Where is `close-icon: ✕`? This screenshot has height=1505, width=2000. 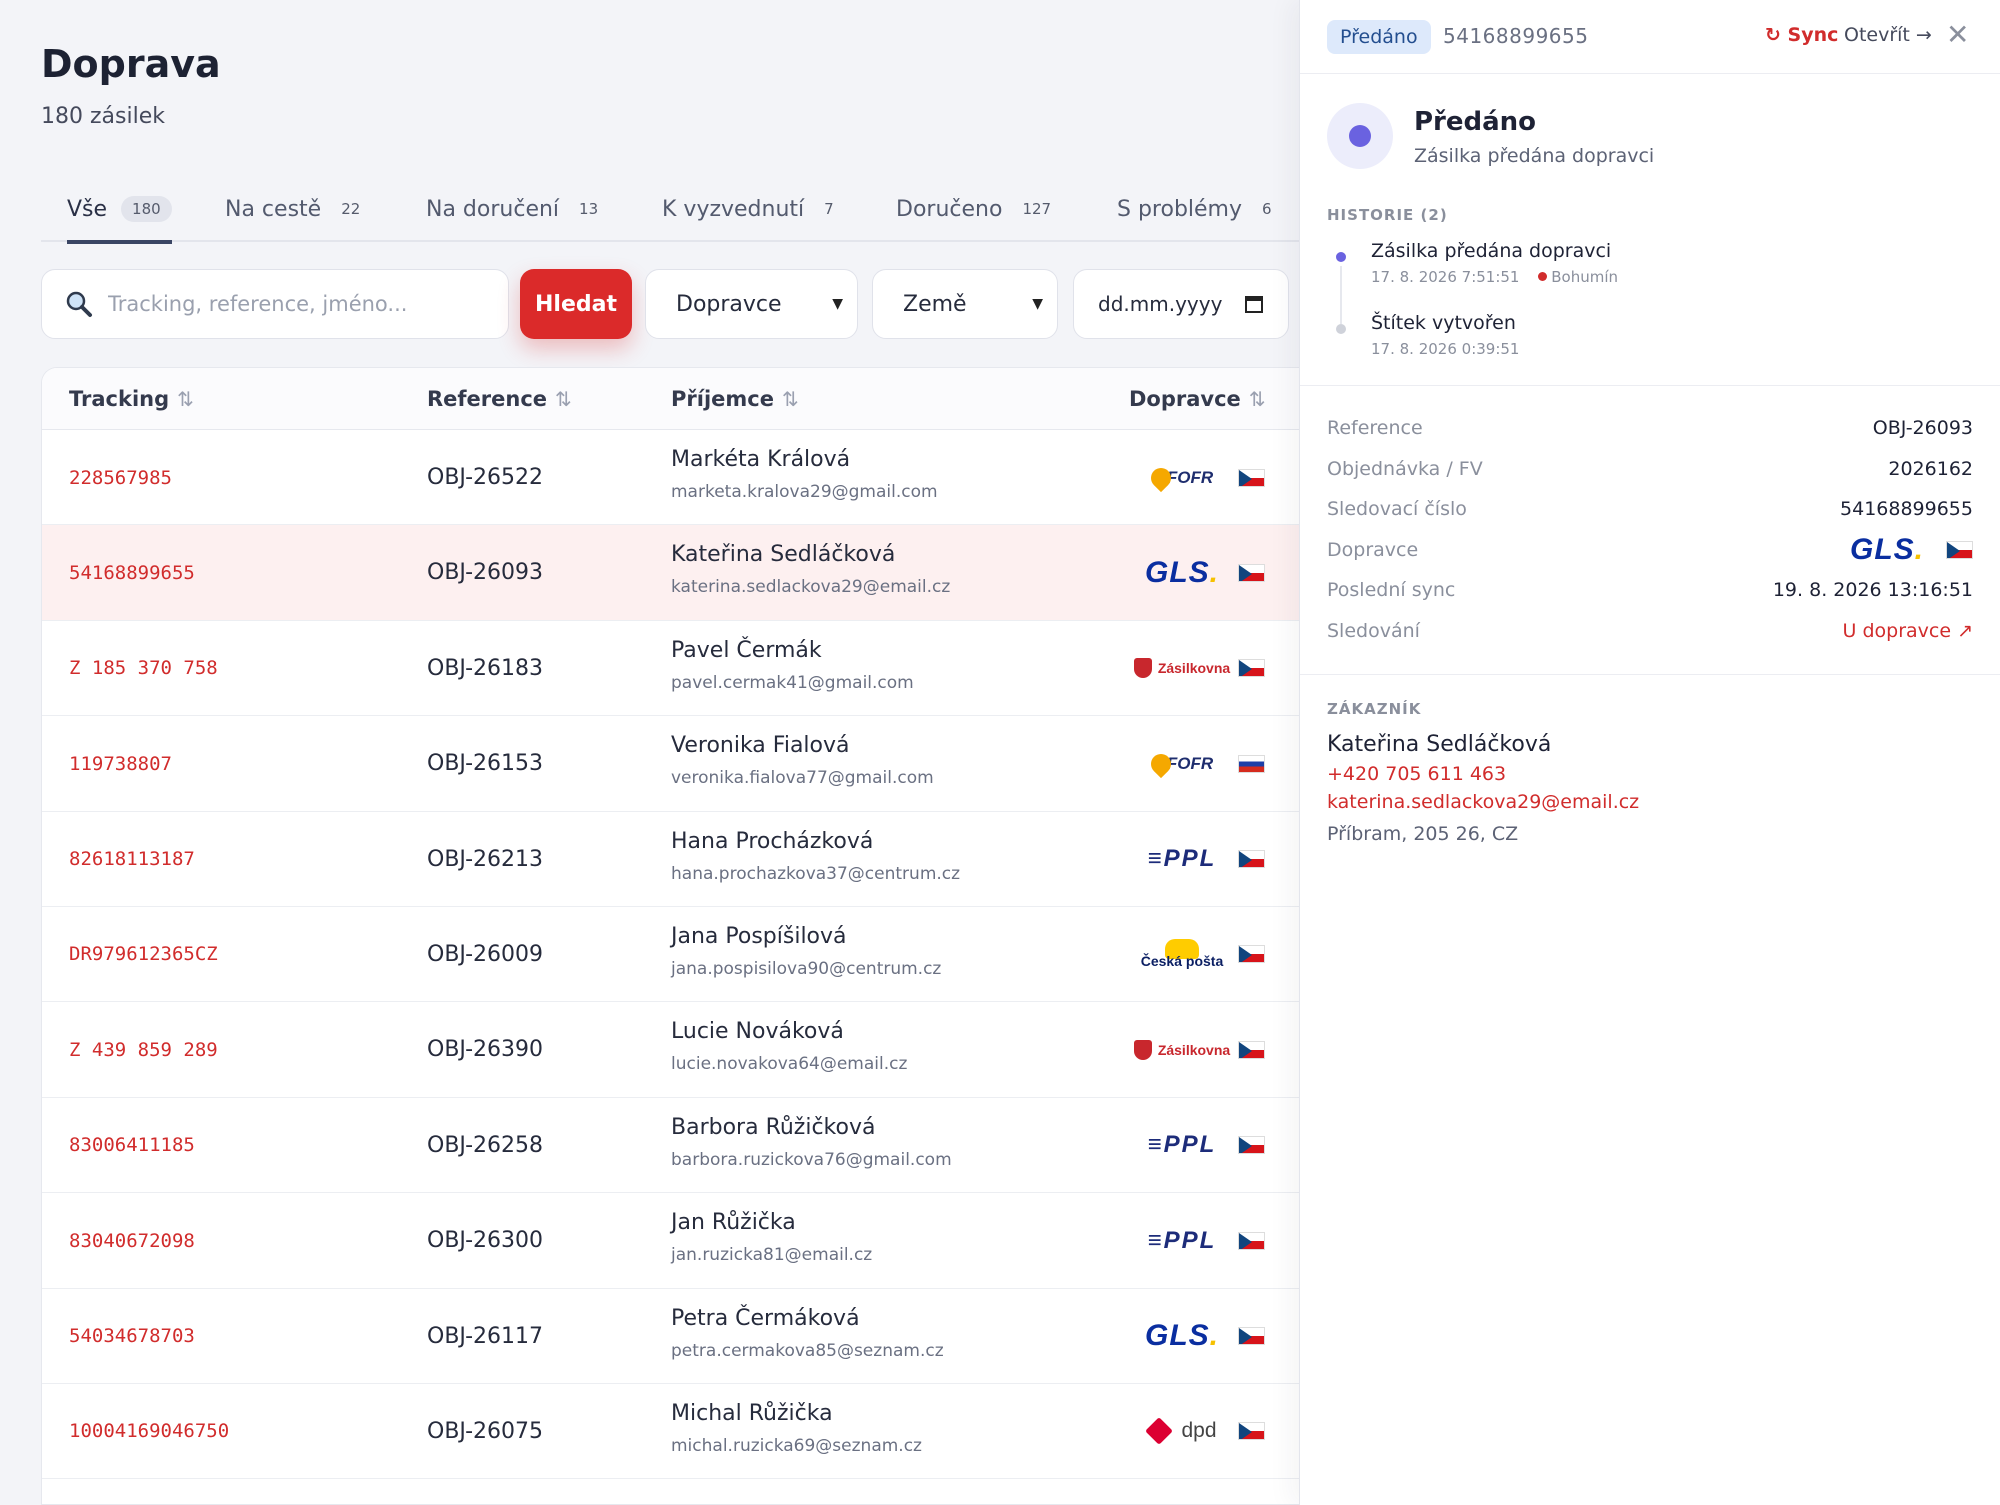
close-icon: ✕ is located at coordinates (1957, 34).